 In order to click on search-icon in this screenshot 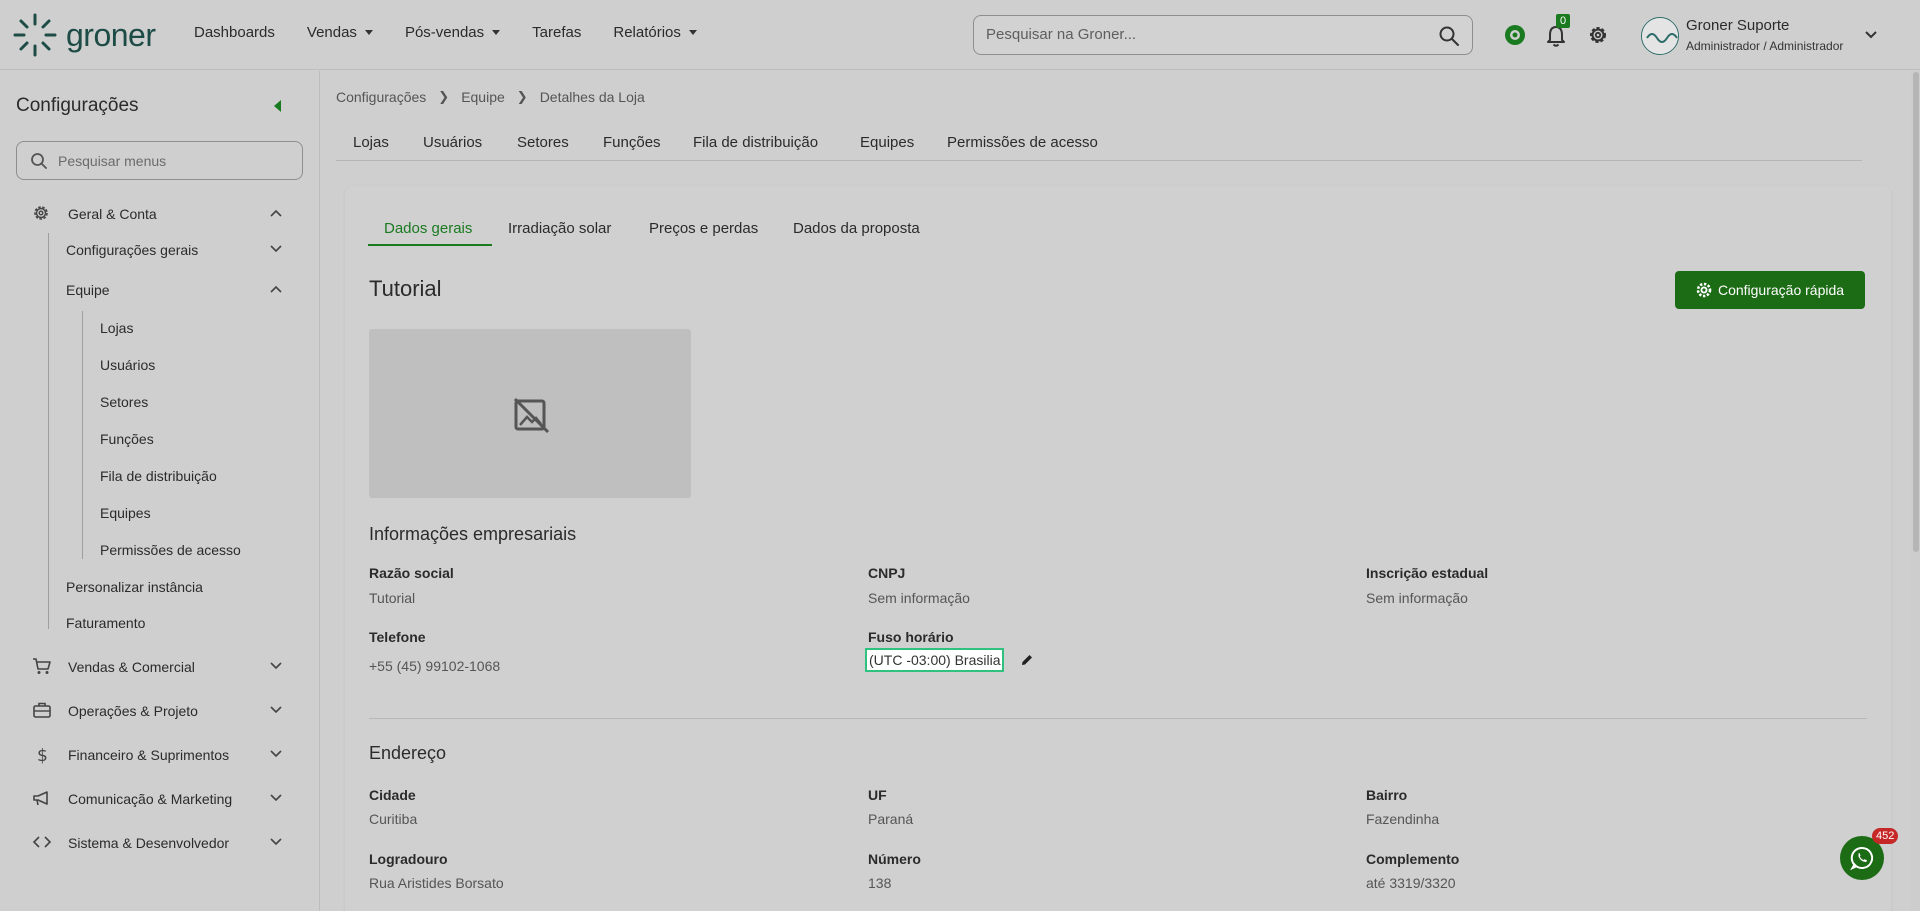, I will do `click(1449, 36)`.